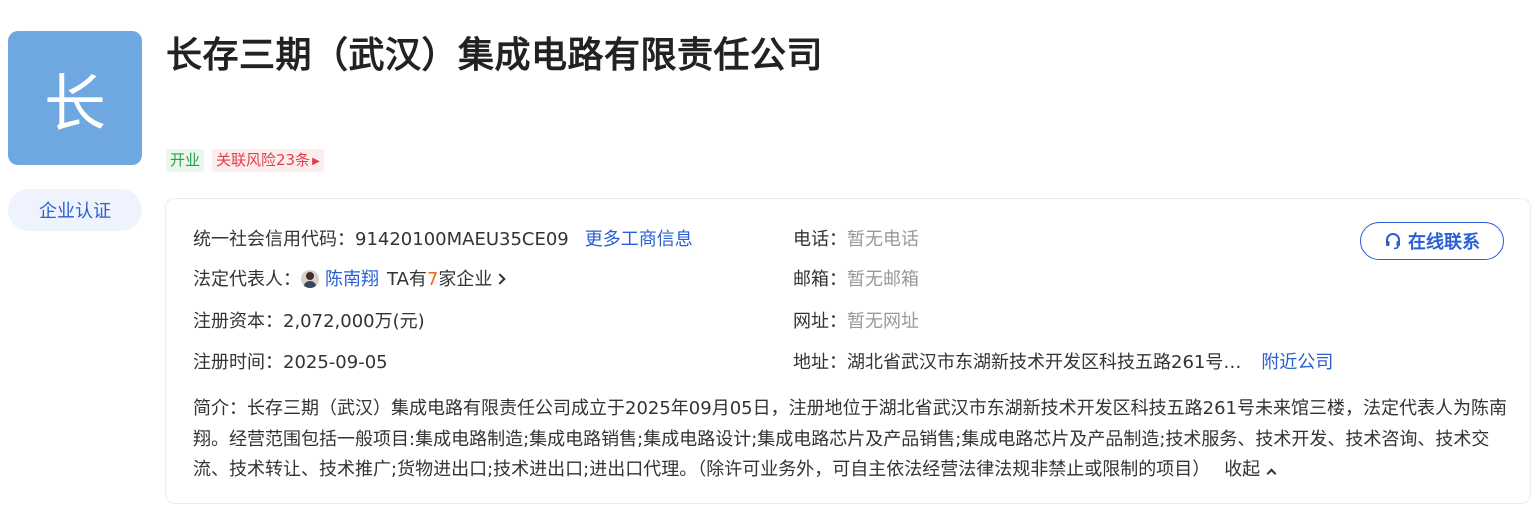 The height and width of the screenshot is (505, 1535). I want to click on enterprise-cert-button: 企业认证, so click(75, 210).